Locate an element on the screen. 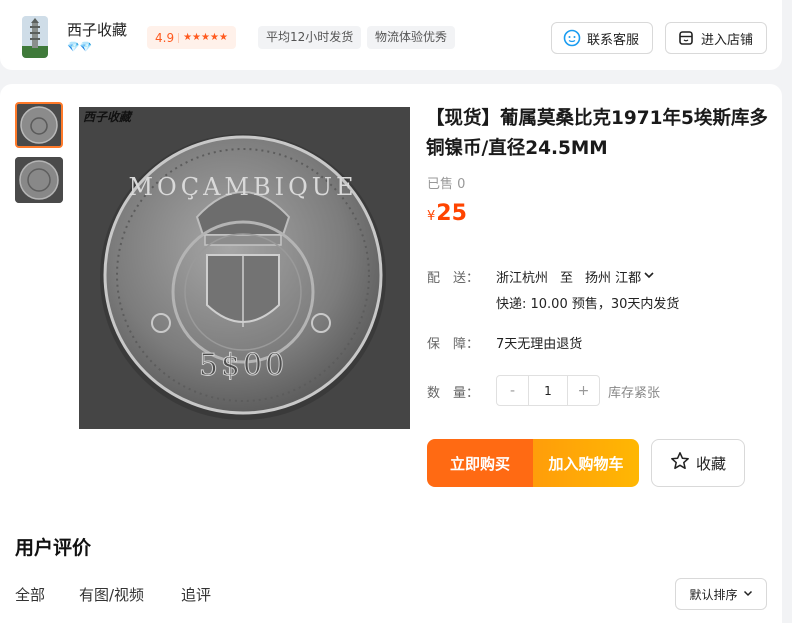 This screenshot has width=792, height=623. price-currency: ¥ is located at coordinates (431, 216).